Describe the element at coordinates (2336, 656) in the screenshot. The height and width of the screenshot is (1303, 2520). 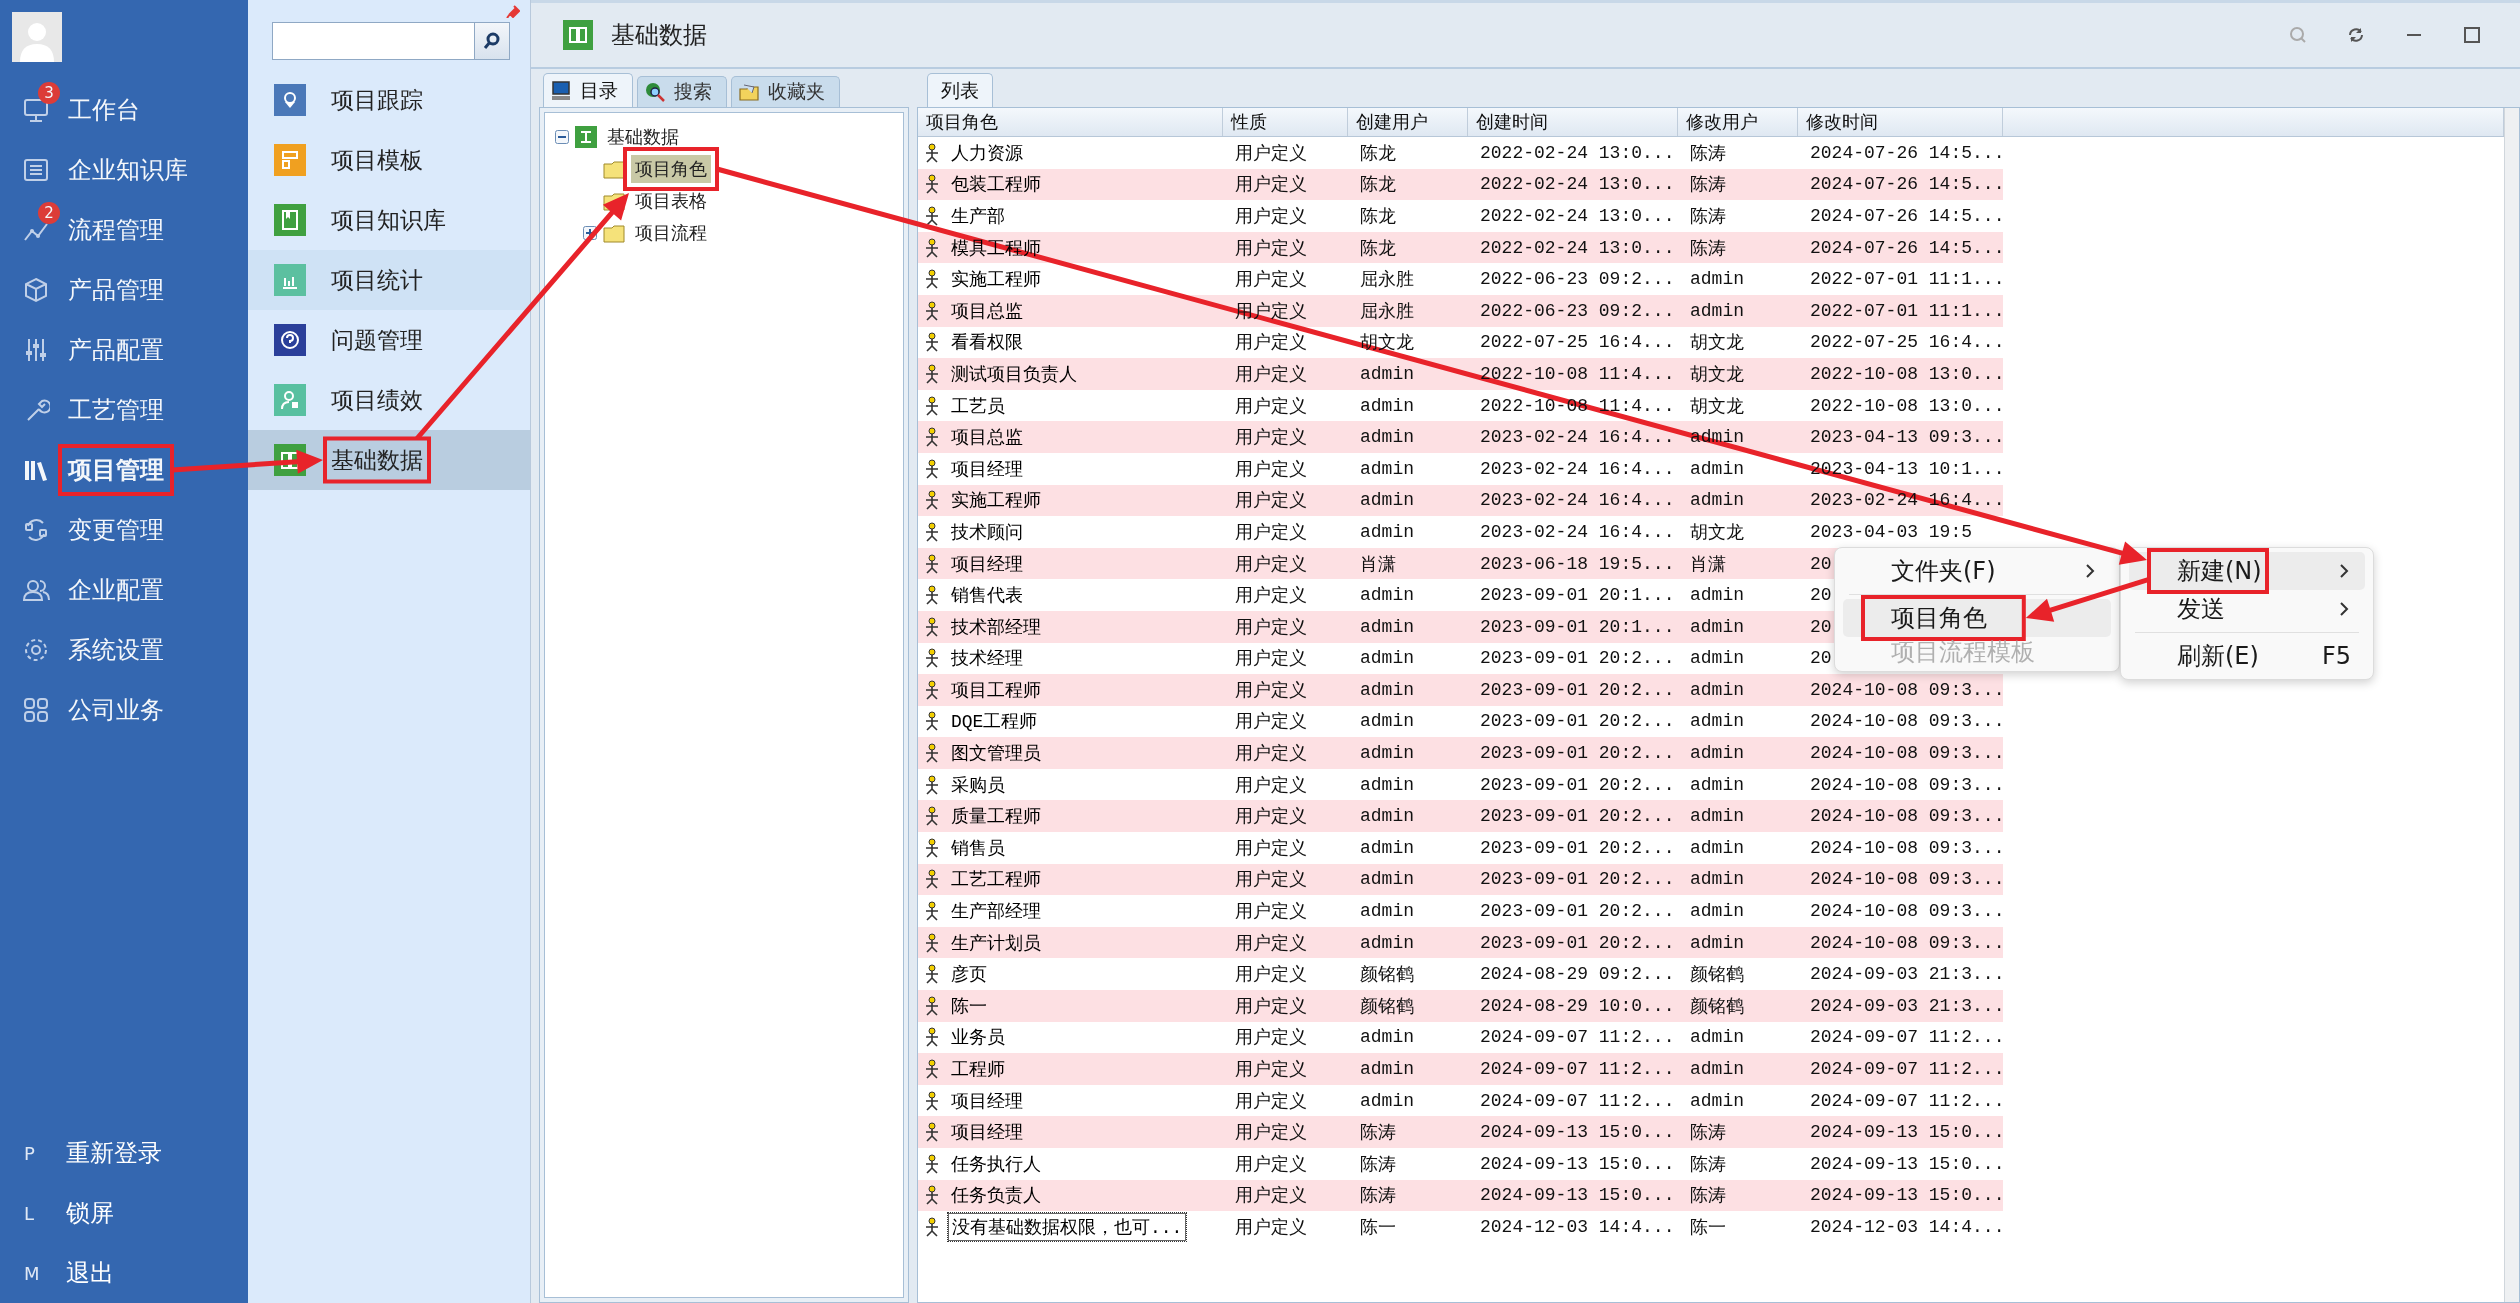
I see `shortcut-text: F5` at that location.